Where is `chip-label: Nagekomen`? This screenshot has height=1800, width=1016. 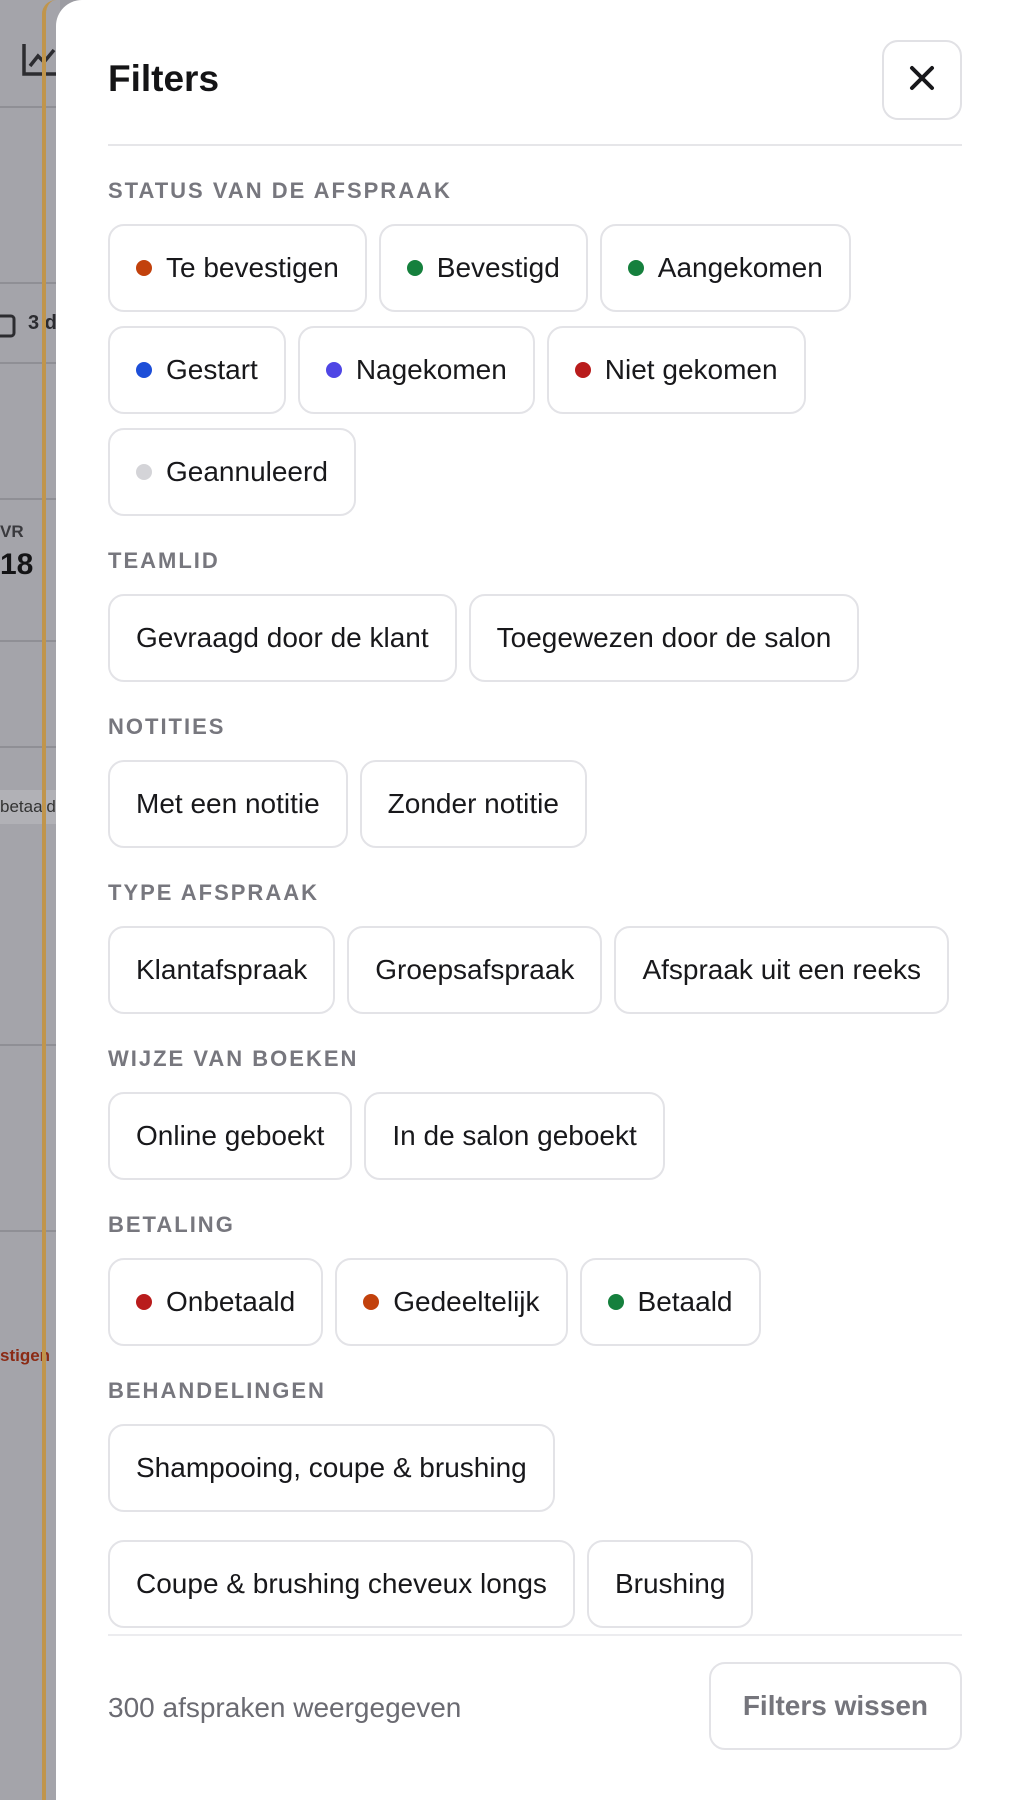 chip-label: Nagekomen is located at coordinates (431, 369).